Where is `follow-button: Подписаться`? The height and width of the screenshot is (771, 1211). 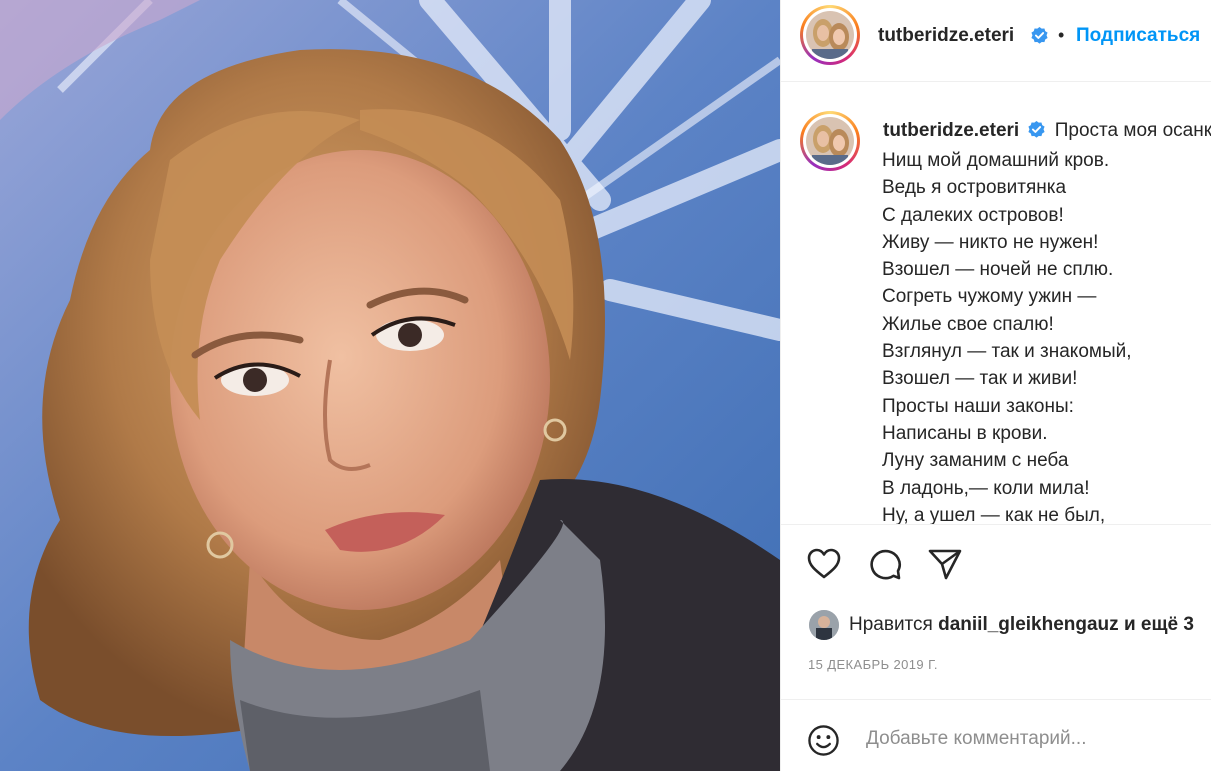
follow-button: Подписаться is located at coordinates (1138, 36).